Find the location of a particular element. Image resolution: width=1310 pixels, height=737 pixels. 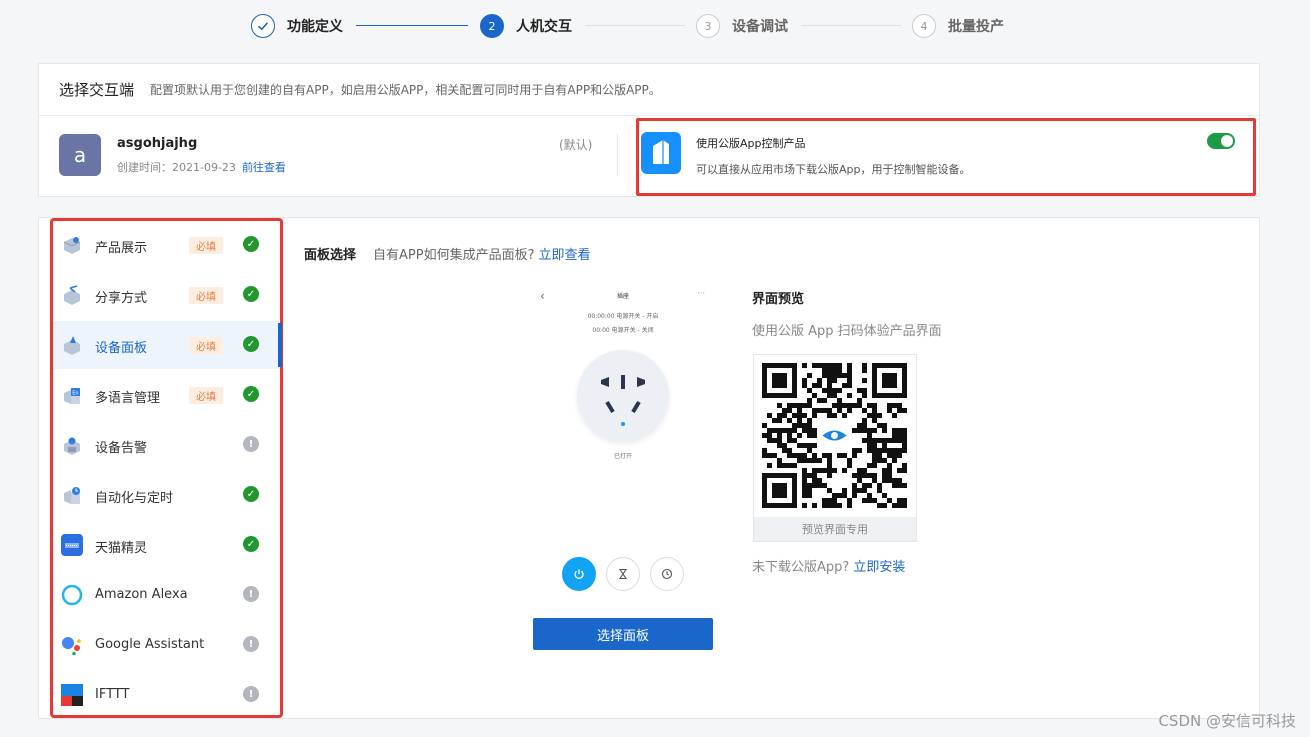

view-now-link: 立即查看 is located at coordinates (564, 255).